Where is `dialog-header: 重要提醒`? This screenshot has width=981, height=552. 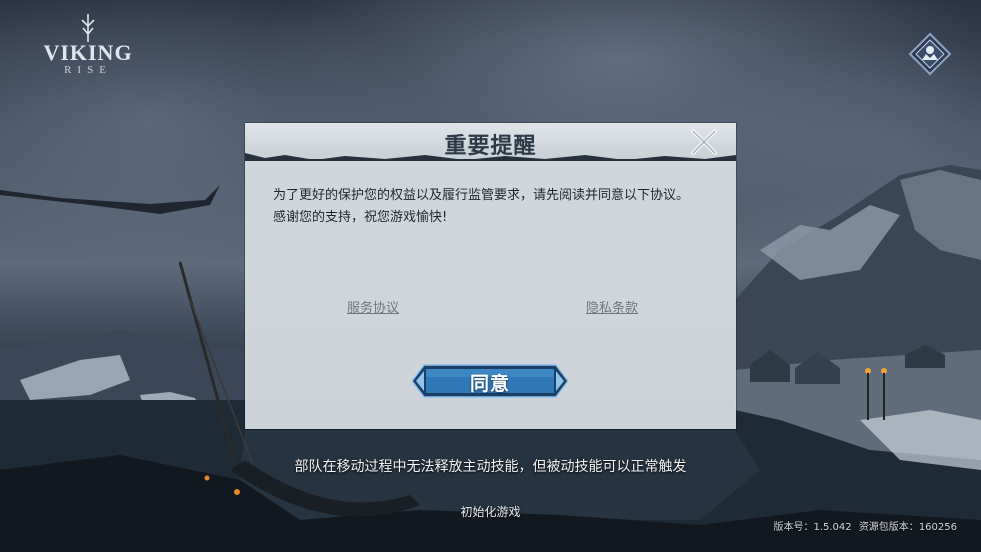 dialog-header: 重要提醒 is located at coordinates (490, 142).